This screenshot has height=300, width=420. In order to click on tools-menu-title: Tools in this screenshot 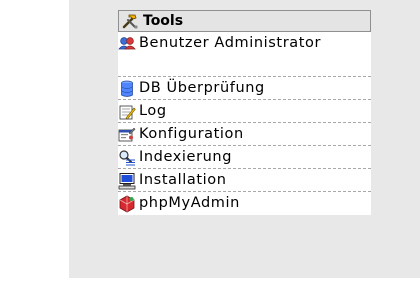, I will do `click(163, 21)`.